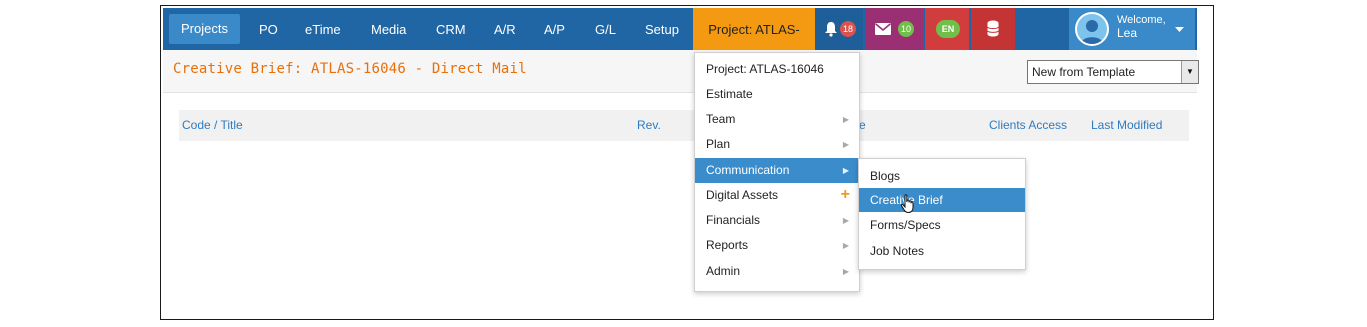 Image resolution: width=1367 pixels, height=327 pixels. I want to click on column-last-modified: Last Modified, so click(1126, 125).